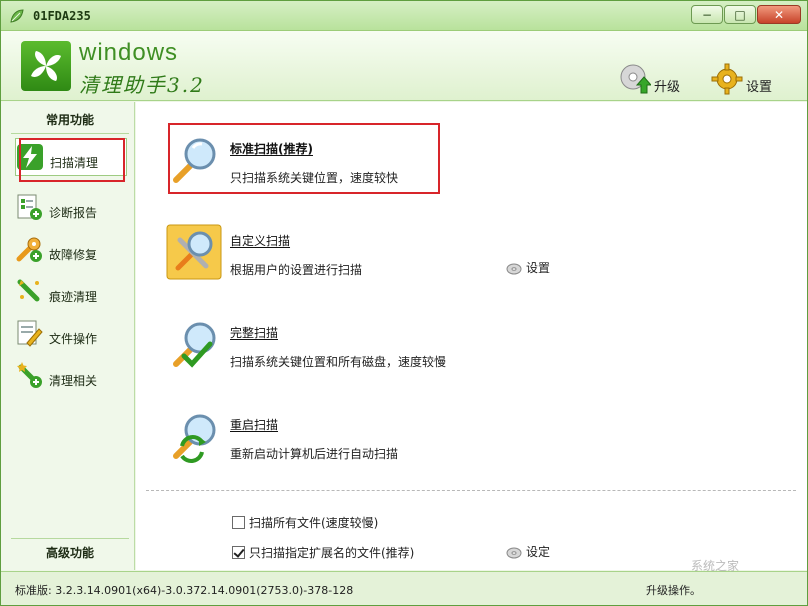 The width and height of the screenshot is (808, 606). Describe the element at coordinates (314, 523) in the screenshot. I see `scan-all-label: 扫描所有文件(速度较慢)` at that location.